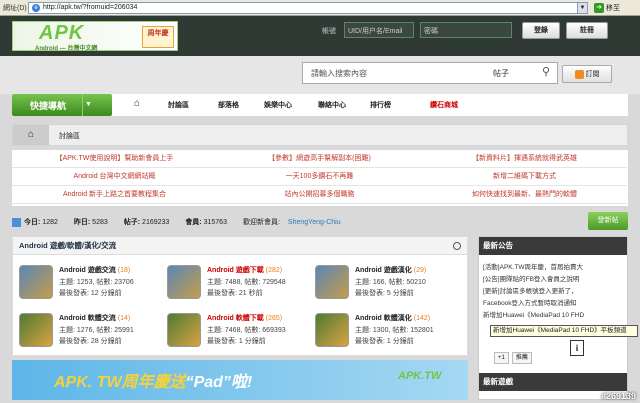  Describe the element at coordinates (587, 74) in the screenshot. I see `rss-subscribe-button: 訂閱` at that location.